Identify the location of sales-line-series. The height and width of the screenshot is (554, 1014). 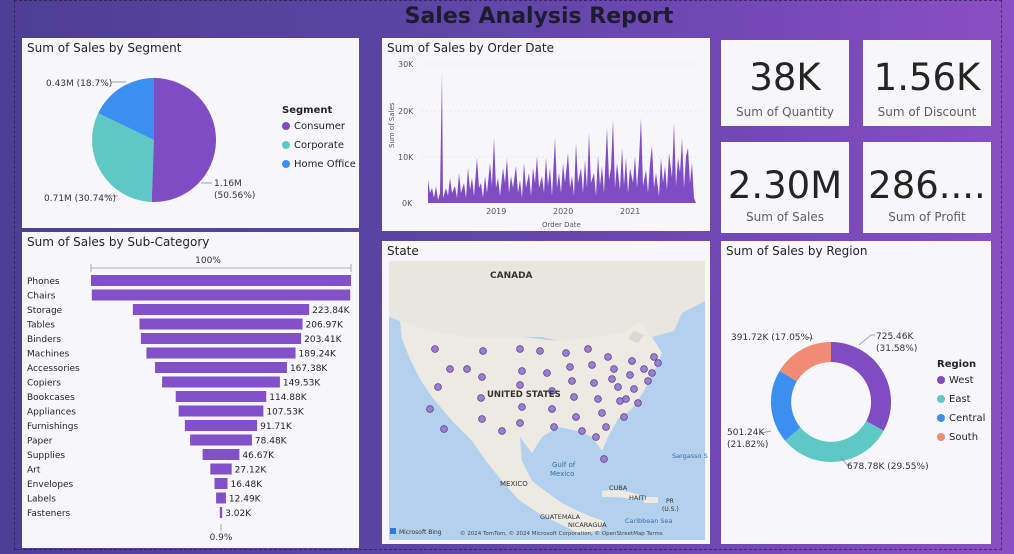
(562, 138).